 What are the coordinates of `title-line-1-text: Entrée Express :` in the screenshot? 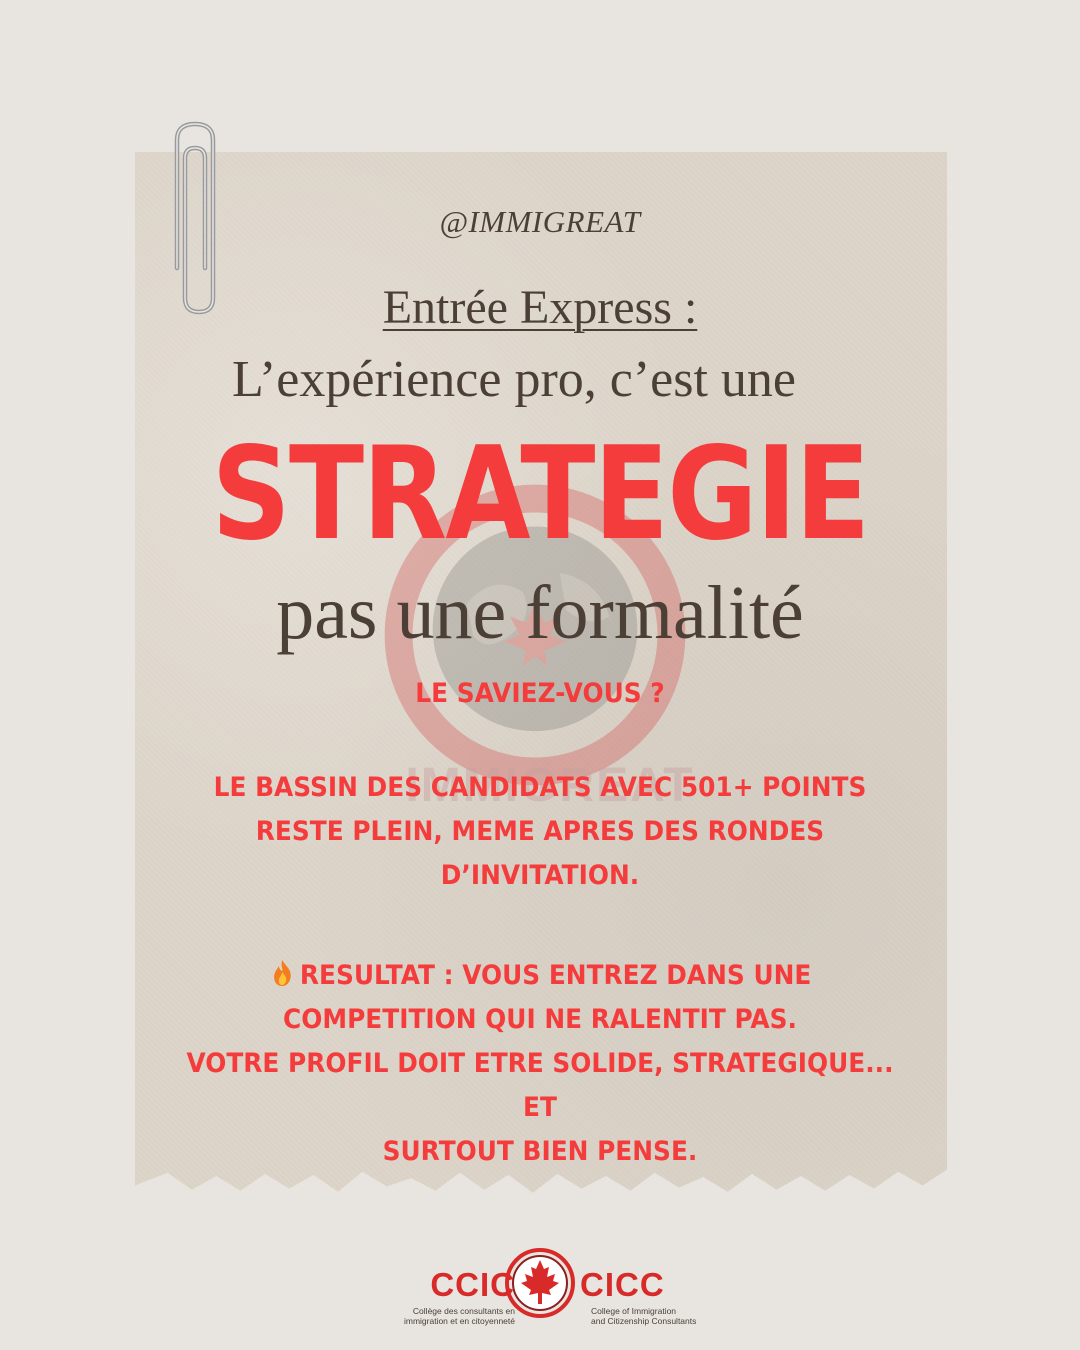 It's located at (540, 307).